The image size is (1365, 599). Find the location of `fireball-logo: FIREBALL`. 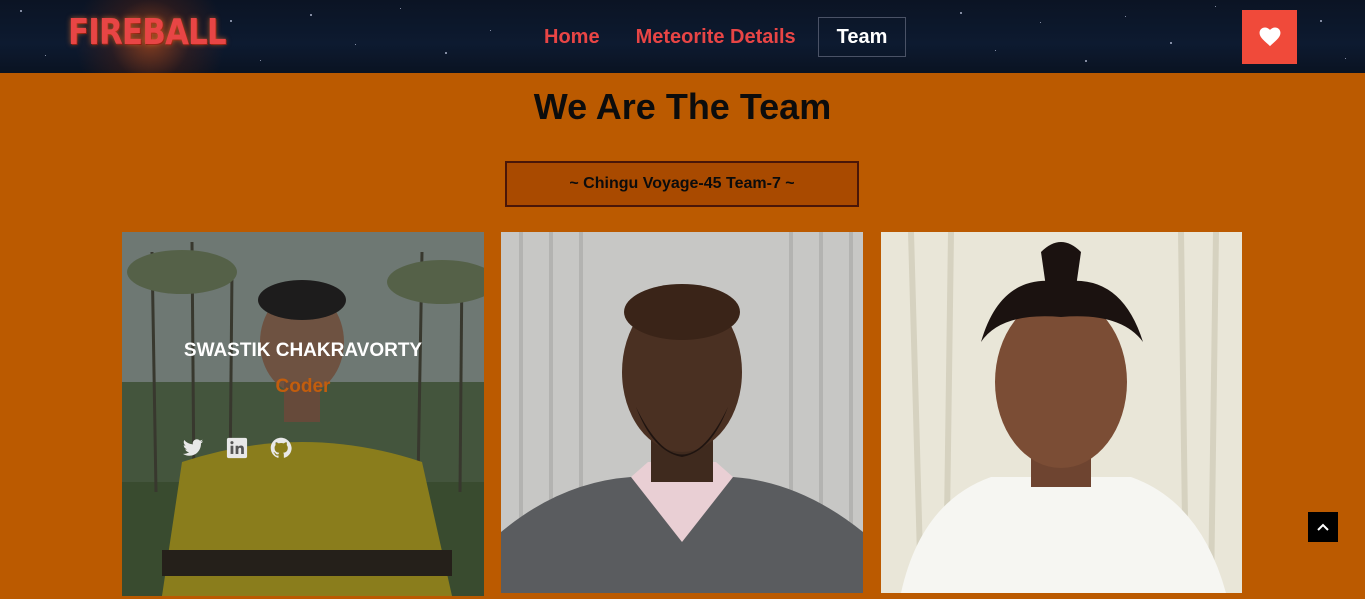

fireball-logo: FIREBALL is located at coordinates (147, 32).